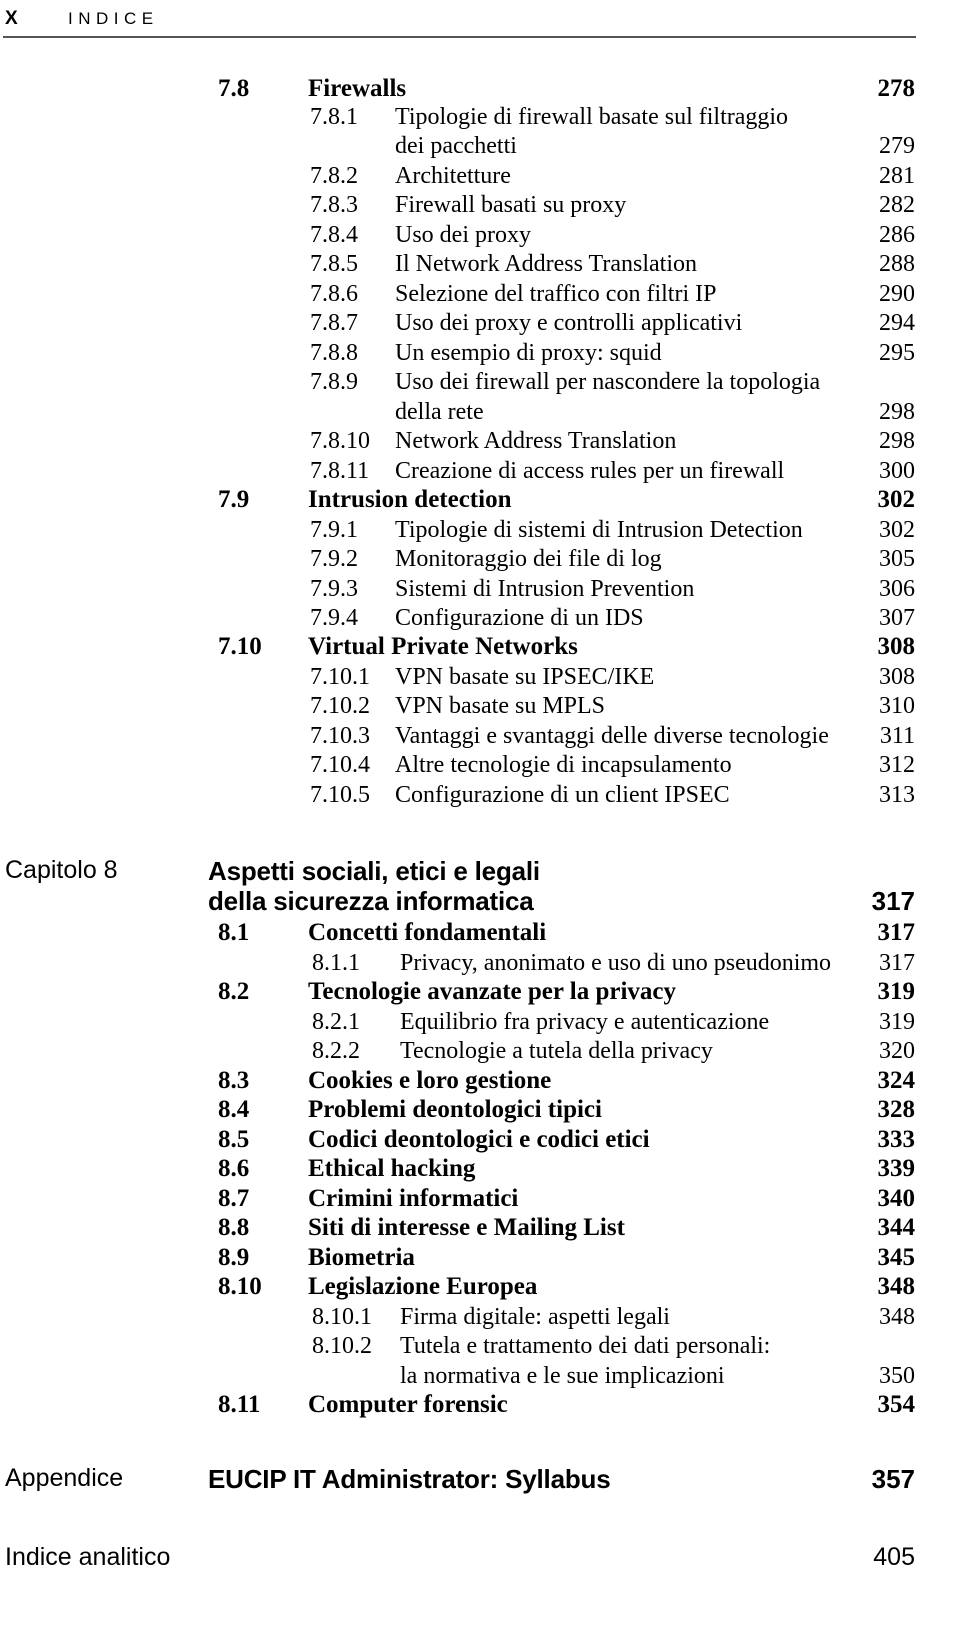 The height and width of the screenshot is (1646, 960). Describe the element at coordinates (459, 37) in the screenshot. I see `header-rule-divider` at that location.